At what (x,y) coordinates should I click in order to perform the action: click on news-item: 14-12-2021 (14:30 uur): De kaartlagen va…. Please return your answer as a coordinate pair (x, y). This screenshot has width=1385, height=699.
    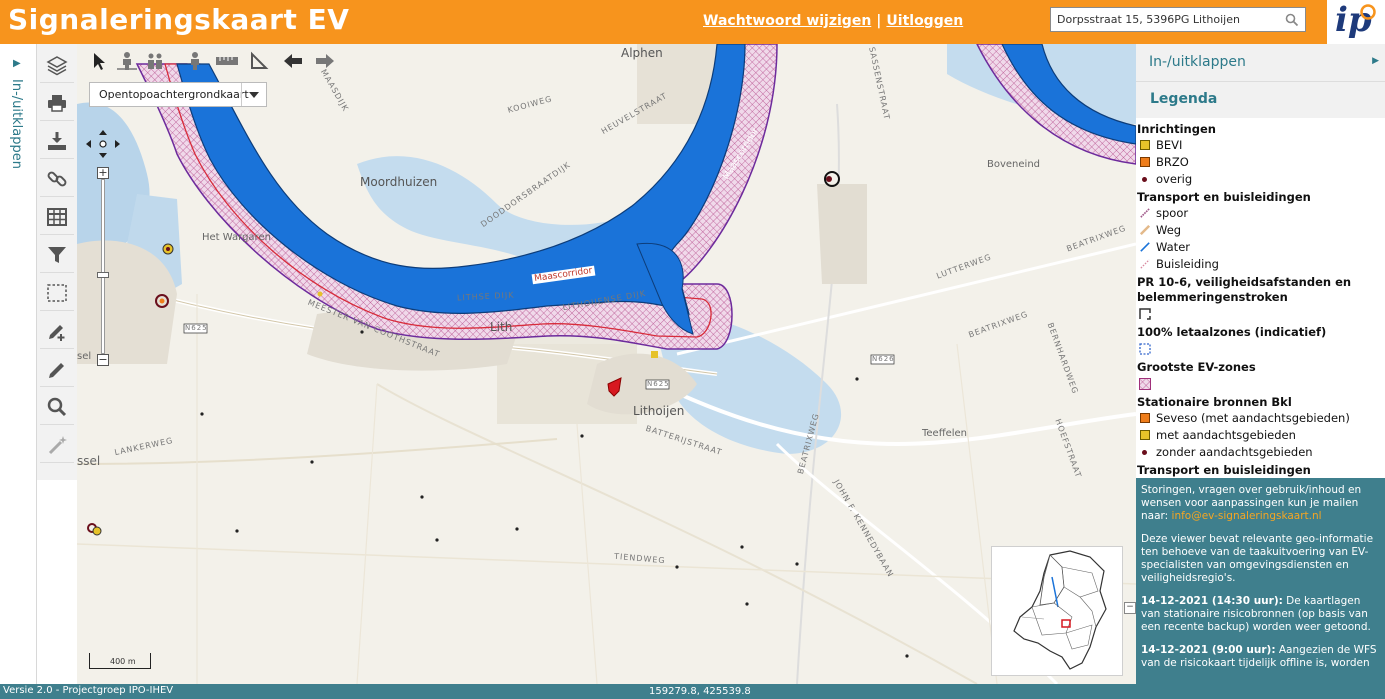
    Looking at the image, I should click on (1261, 614).